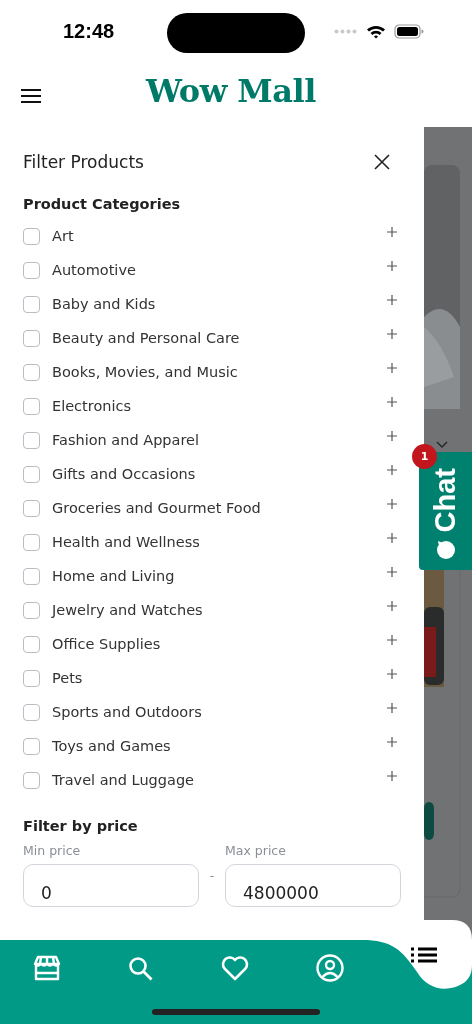 This screenshot has width=472, height=1024. What do you see at coordinates (219, 338) in the screenshot?
I see `category-label: Beauty and Personal Care` at bounding box center [219, 338].